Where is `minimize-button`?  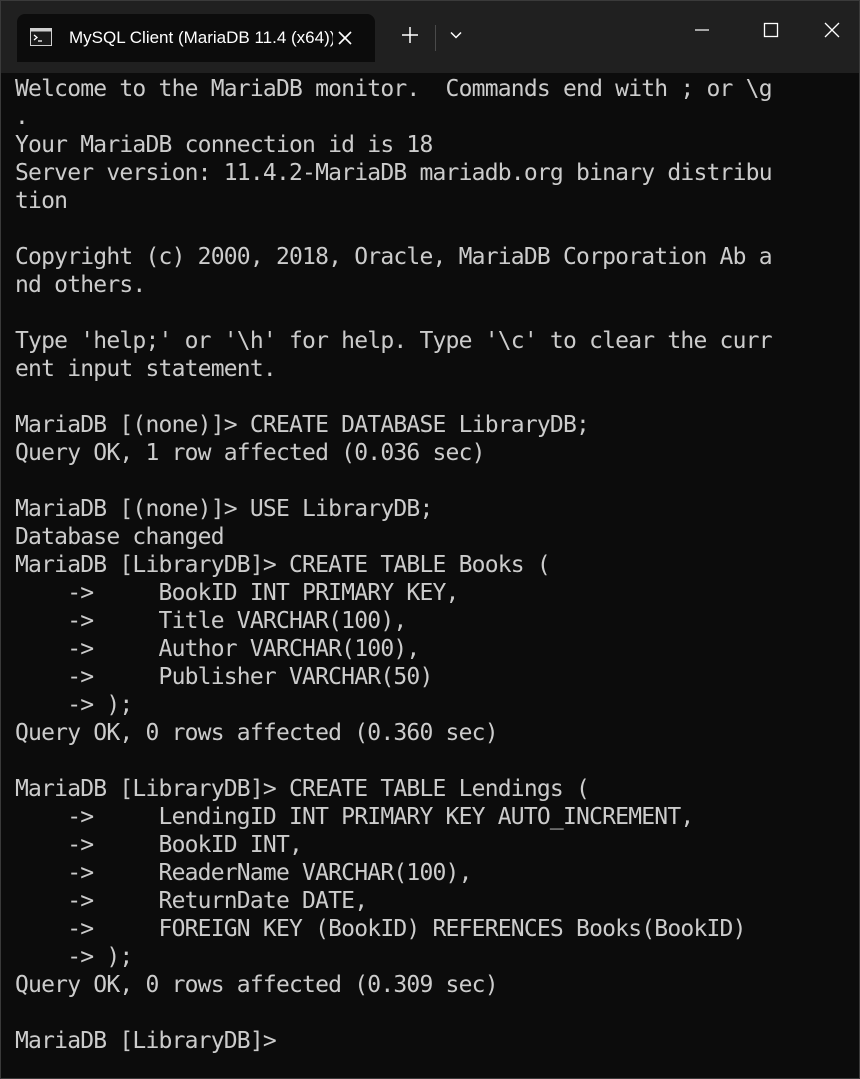
minimize-button is located at coordinates (702, 32).